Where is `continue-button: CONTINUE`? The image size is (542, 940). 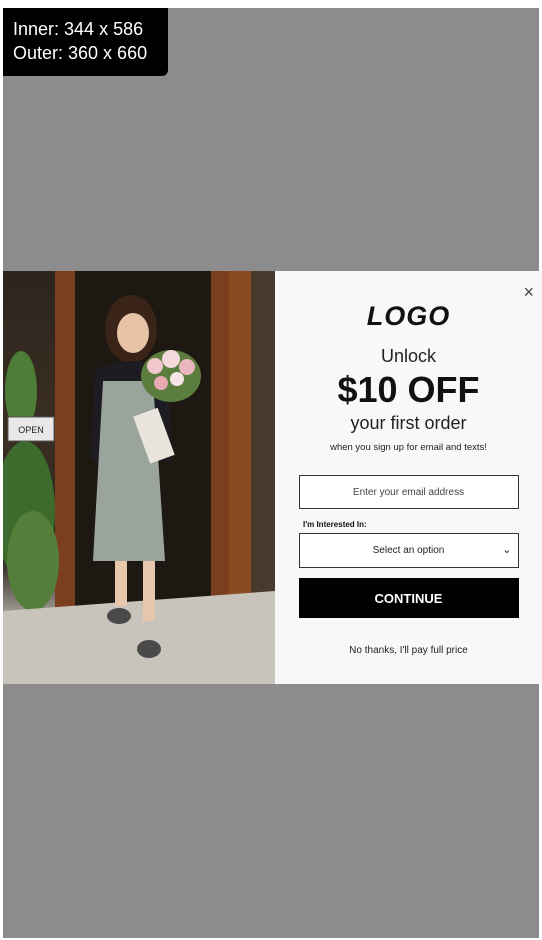 continue-button: CONTINUE is located at coordinates (408, 598).